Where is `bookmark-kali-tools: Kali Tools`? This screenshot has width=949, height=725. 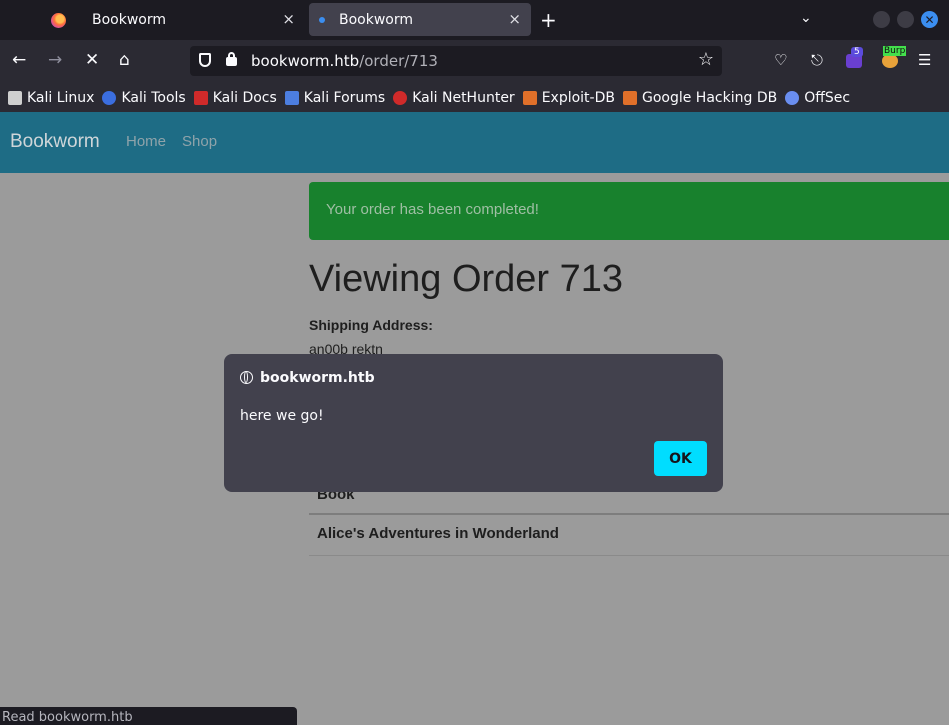
bookmark-kali-tools: Kali Tools is located at coordinates (144, 98).